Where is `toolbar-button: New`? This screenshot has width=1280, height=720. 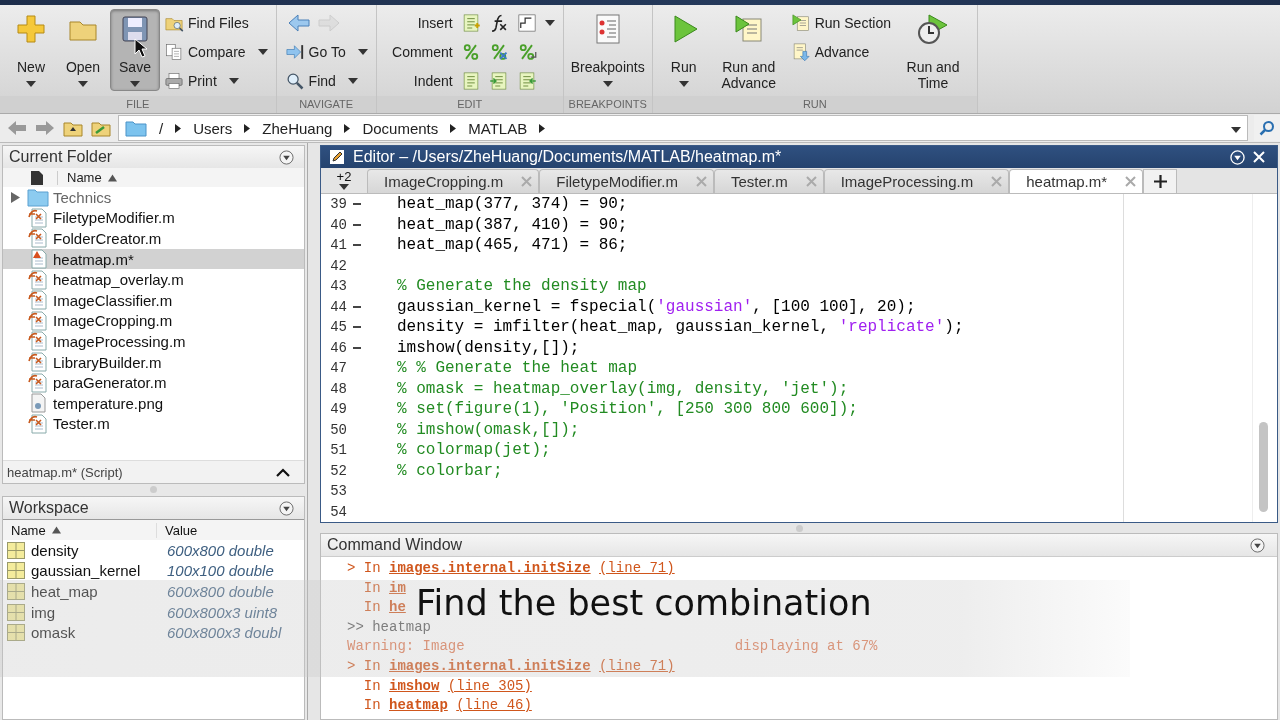
toolbar-button: New is located at coordinates (31, 50).